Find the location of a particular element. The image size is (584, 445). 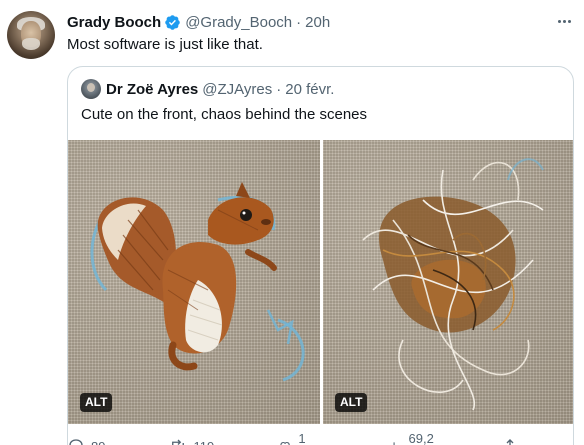

like-count: 1 017 is located at coordinates (302, 438).